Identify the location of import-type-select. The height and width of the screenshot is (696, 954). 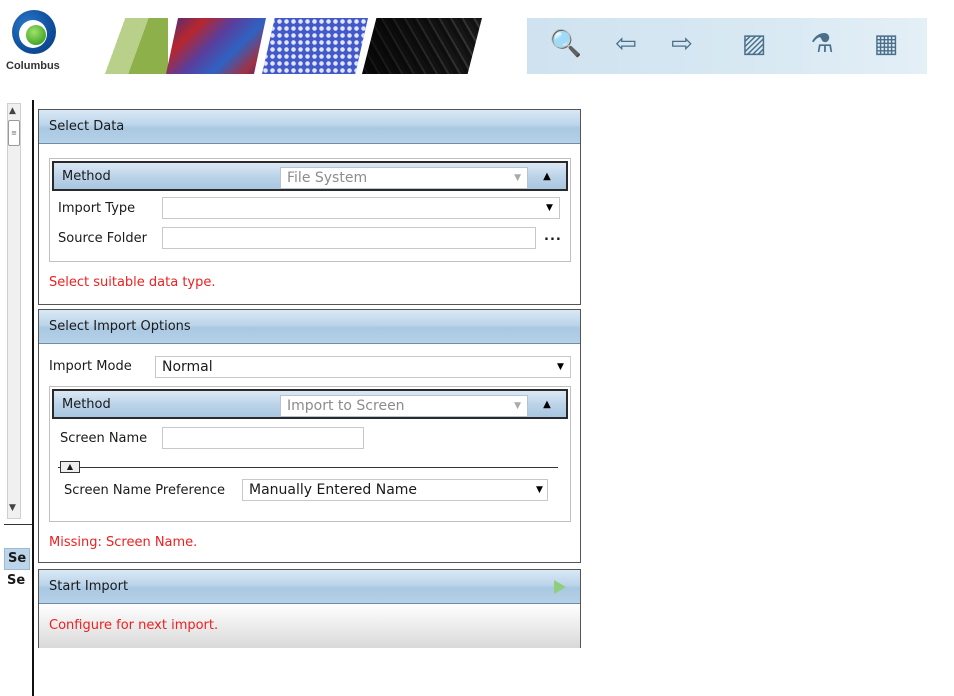
(361, 208).